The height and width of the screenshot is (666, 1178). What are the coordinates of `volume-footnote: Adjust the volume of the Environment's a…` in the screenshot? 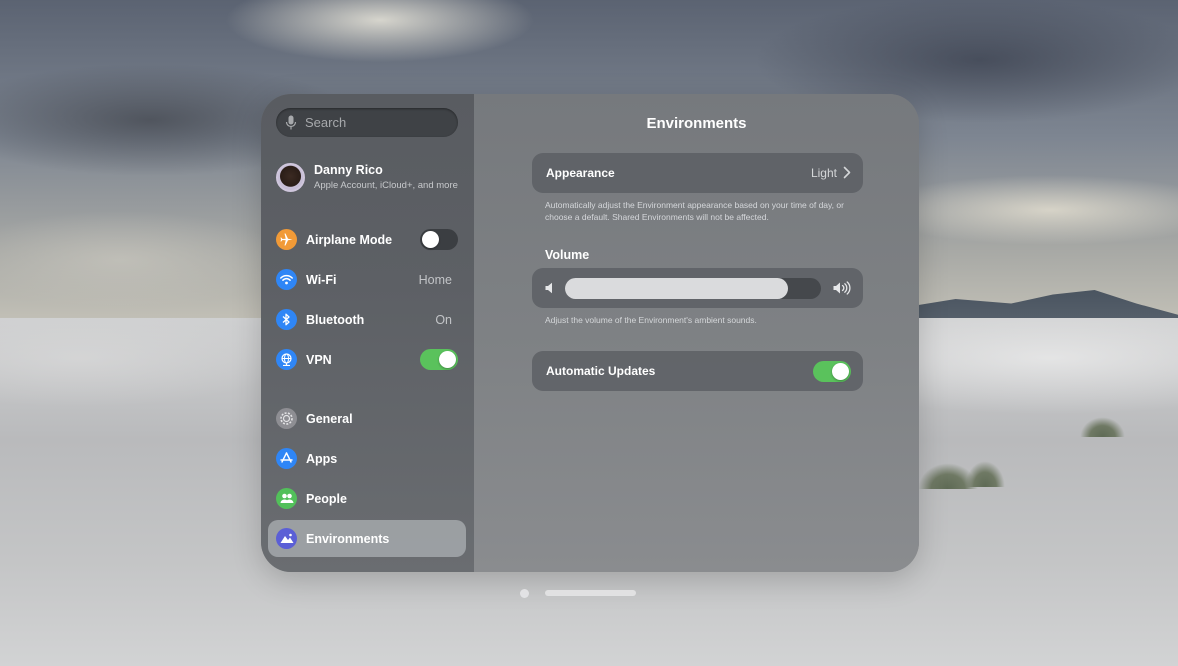 It's located at (651, 320).